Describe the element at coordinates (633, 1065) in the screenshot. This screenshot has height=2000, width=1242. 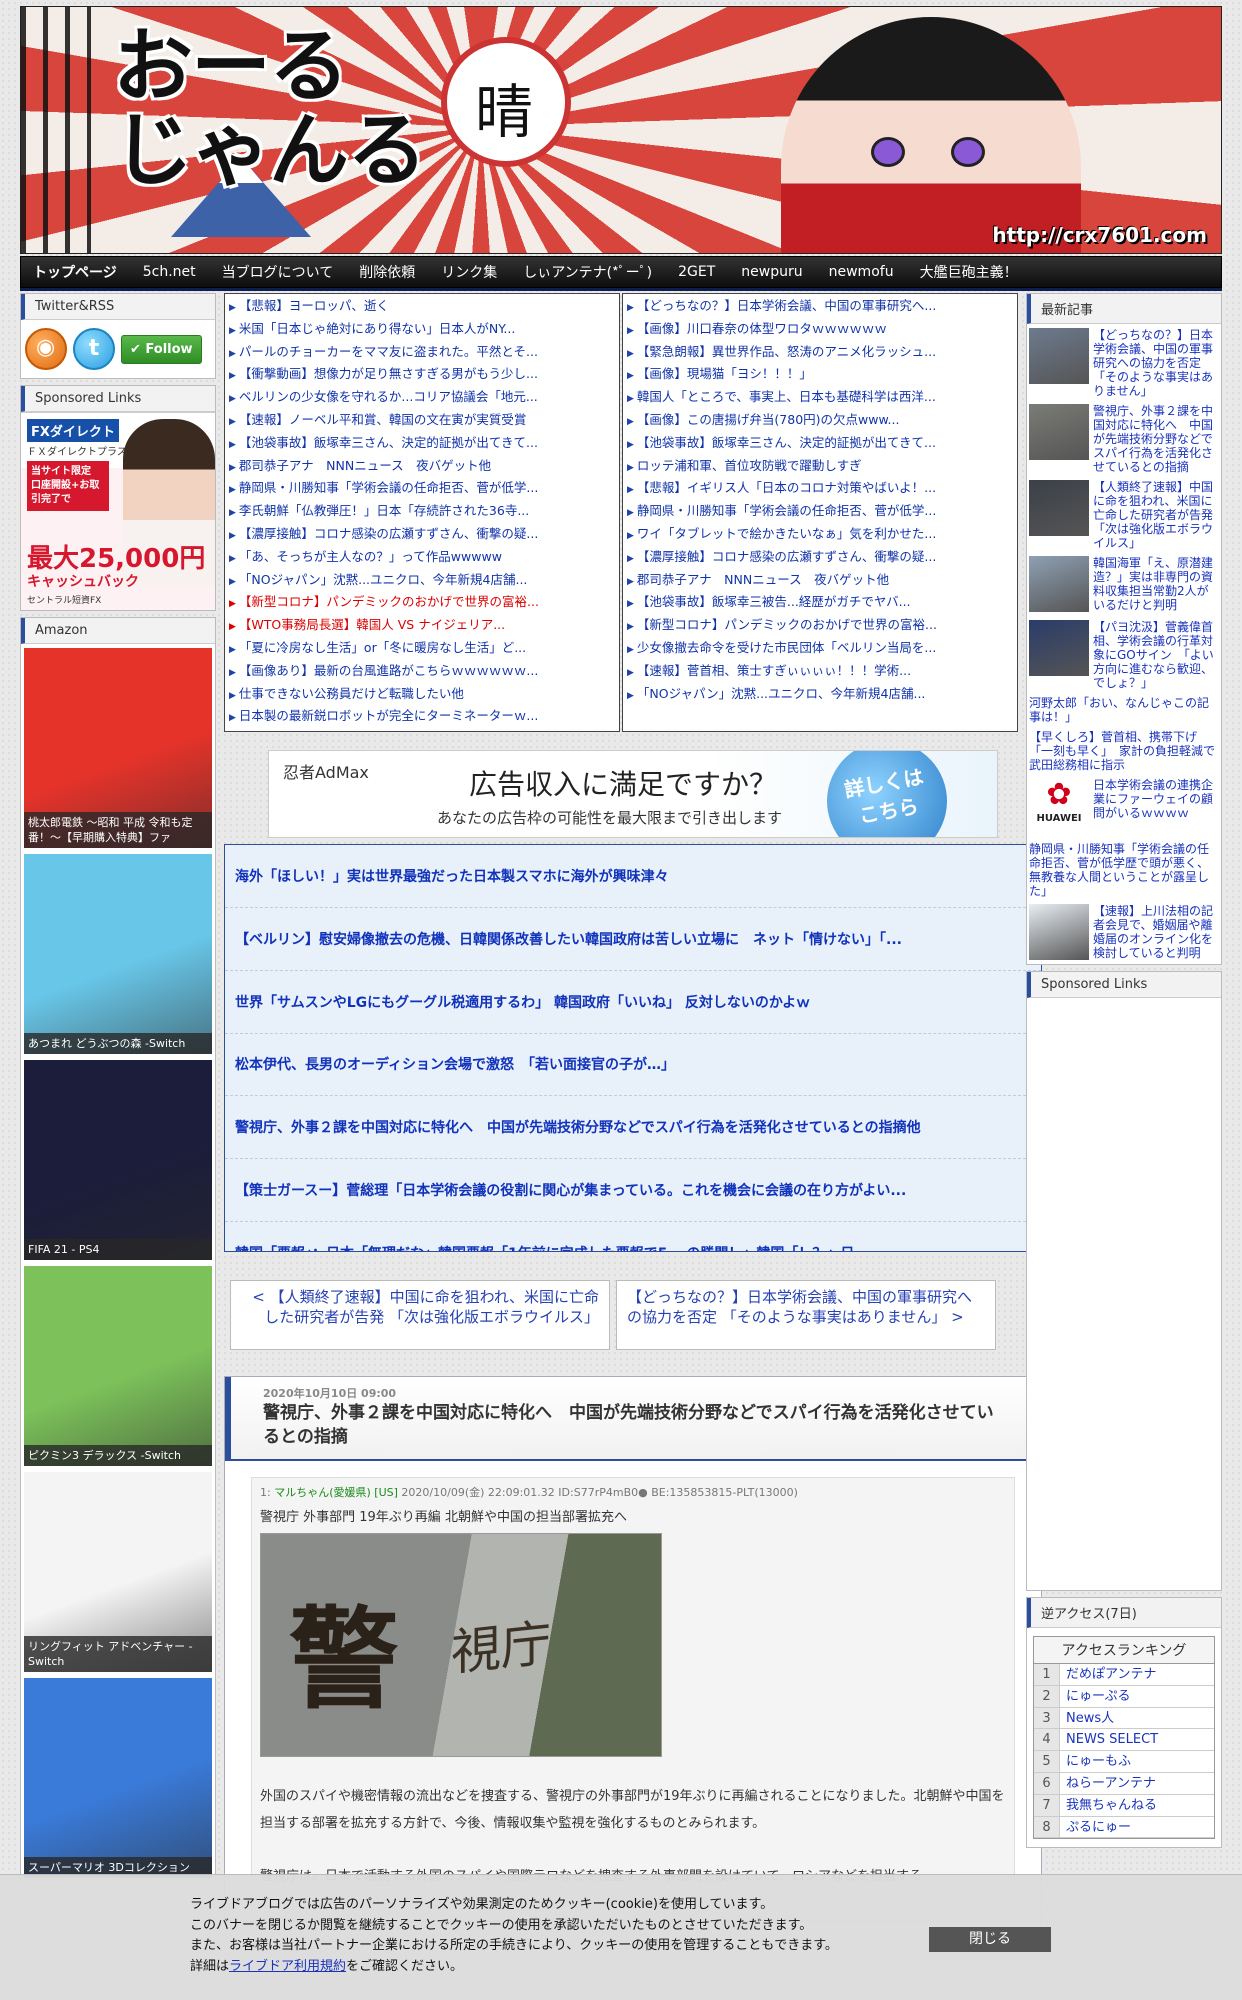
I see `pickup-headline: 松本伊代、長男のオーディション会場で激怒 「若い面接官の子が…」` at that location.